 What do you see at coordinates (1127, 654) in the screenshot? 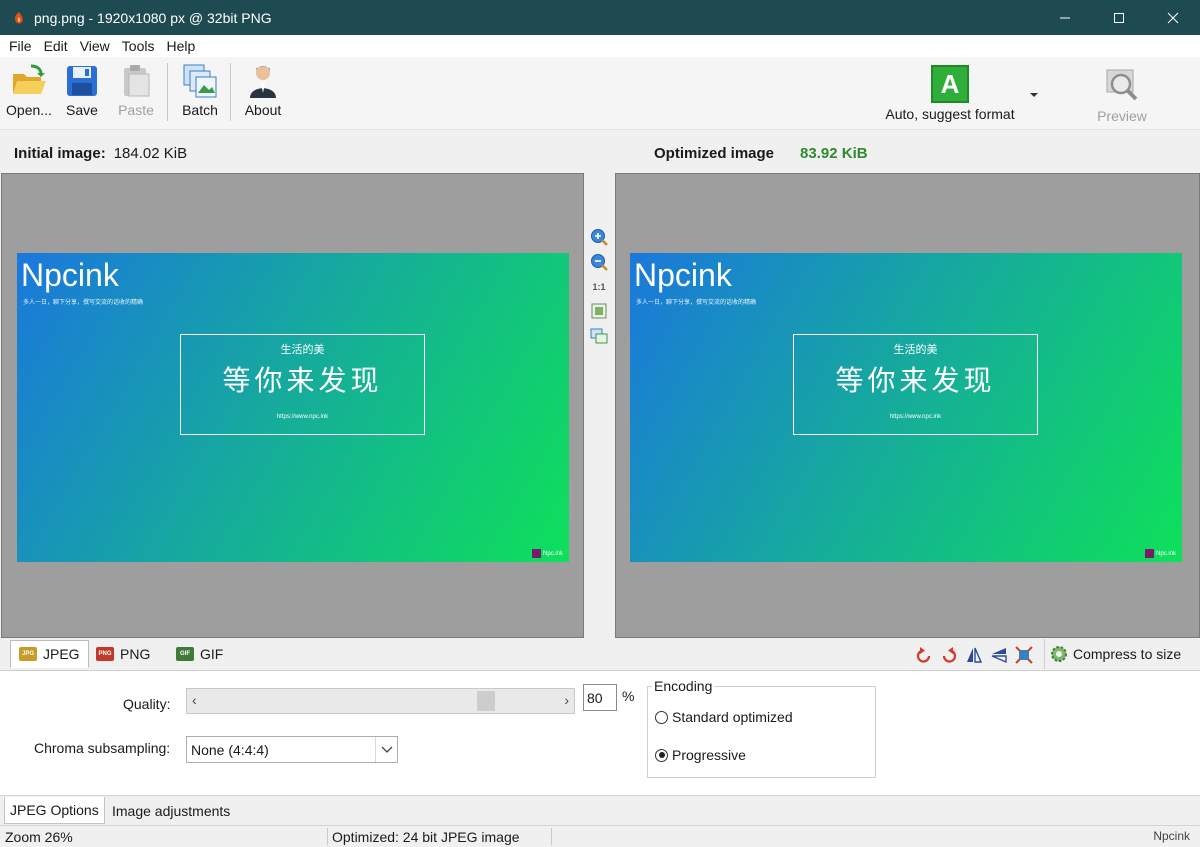
I see `compress-label: Compress to size` at bounding box center [1127, 654].